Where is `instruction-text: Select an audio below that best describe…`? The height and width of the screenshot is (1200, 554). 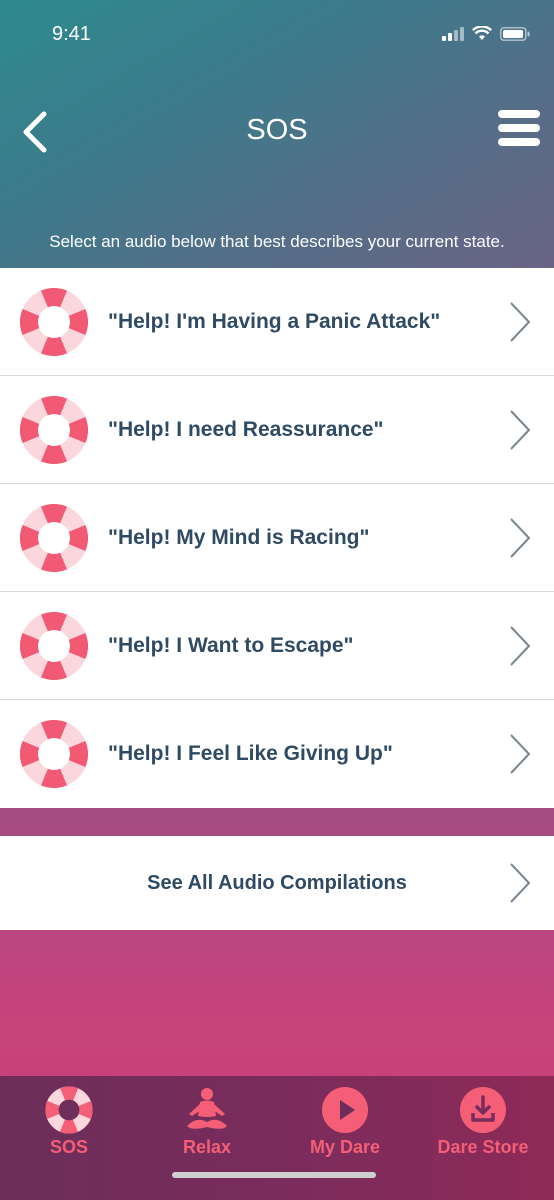
instruction-text: Select an audio below that best describe… is located at coordinates (277, 241).